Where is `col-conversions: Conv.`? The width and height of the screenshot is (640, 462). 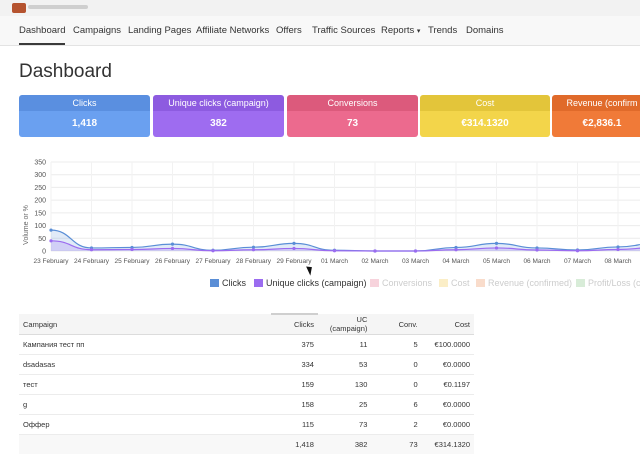 col-conversions: Conv. is located at coordinates (396, 324).